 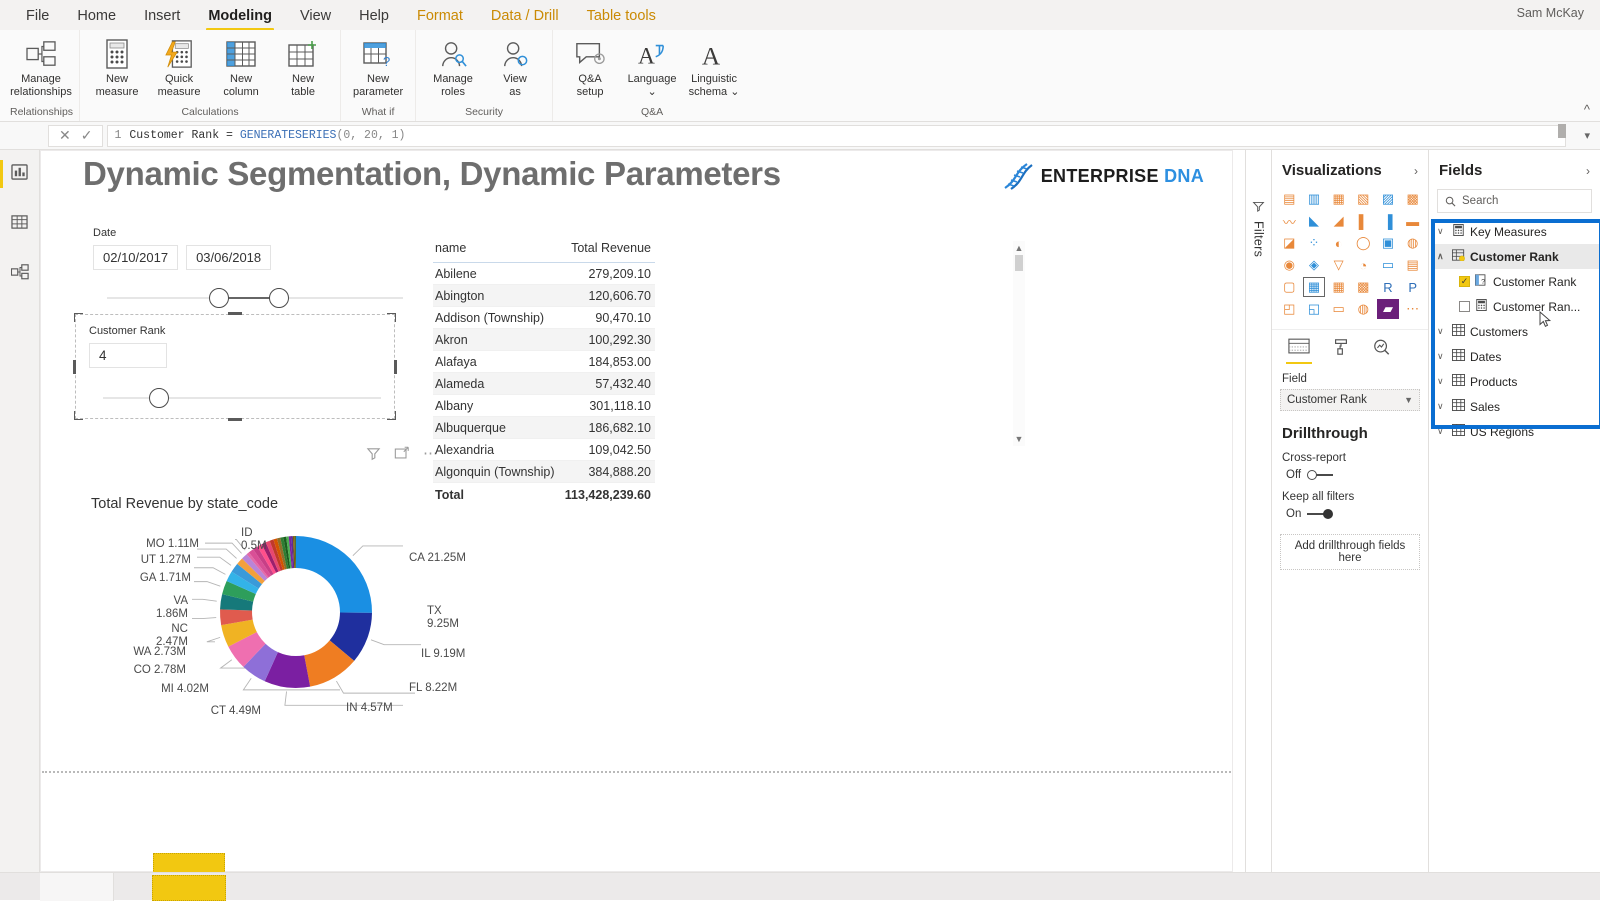 What do you see at coordinates (235, 313) in the screenshot?
I see `resize-handle-top` at bounding box center [235, 313].